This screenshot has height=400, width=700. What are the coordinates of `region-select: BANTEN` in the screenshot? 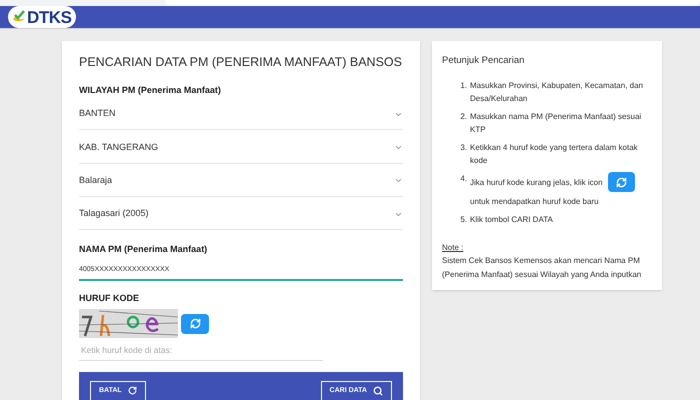 It's located at (241, 113).